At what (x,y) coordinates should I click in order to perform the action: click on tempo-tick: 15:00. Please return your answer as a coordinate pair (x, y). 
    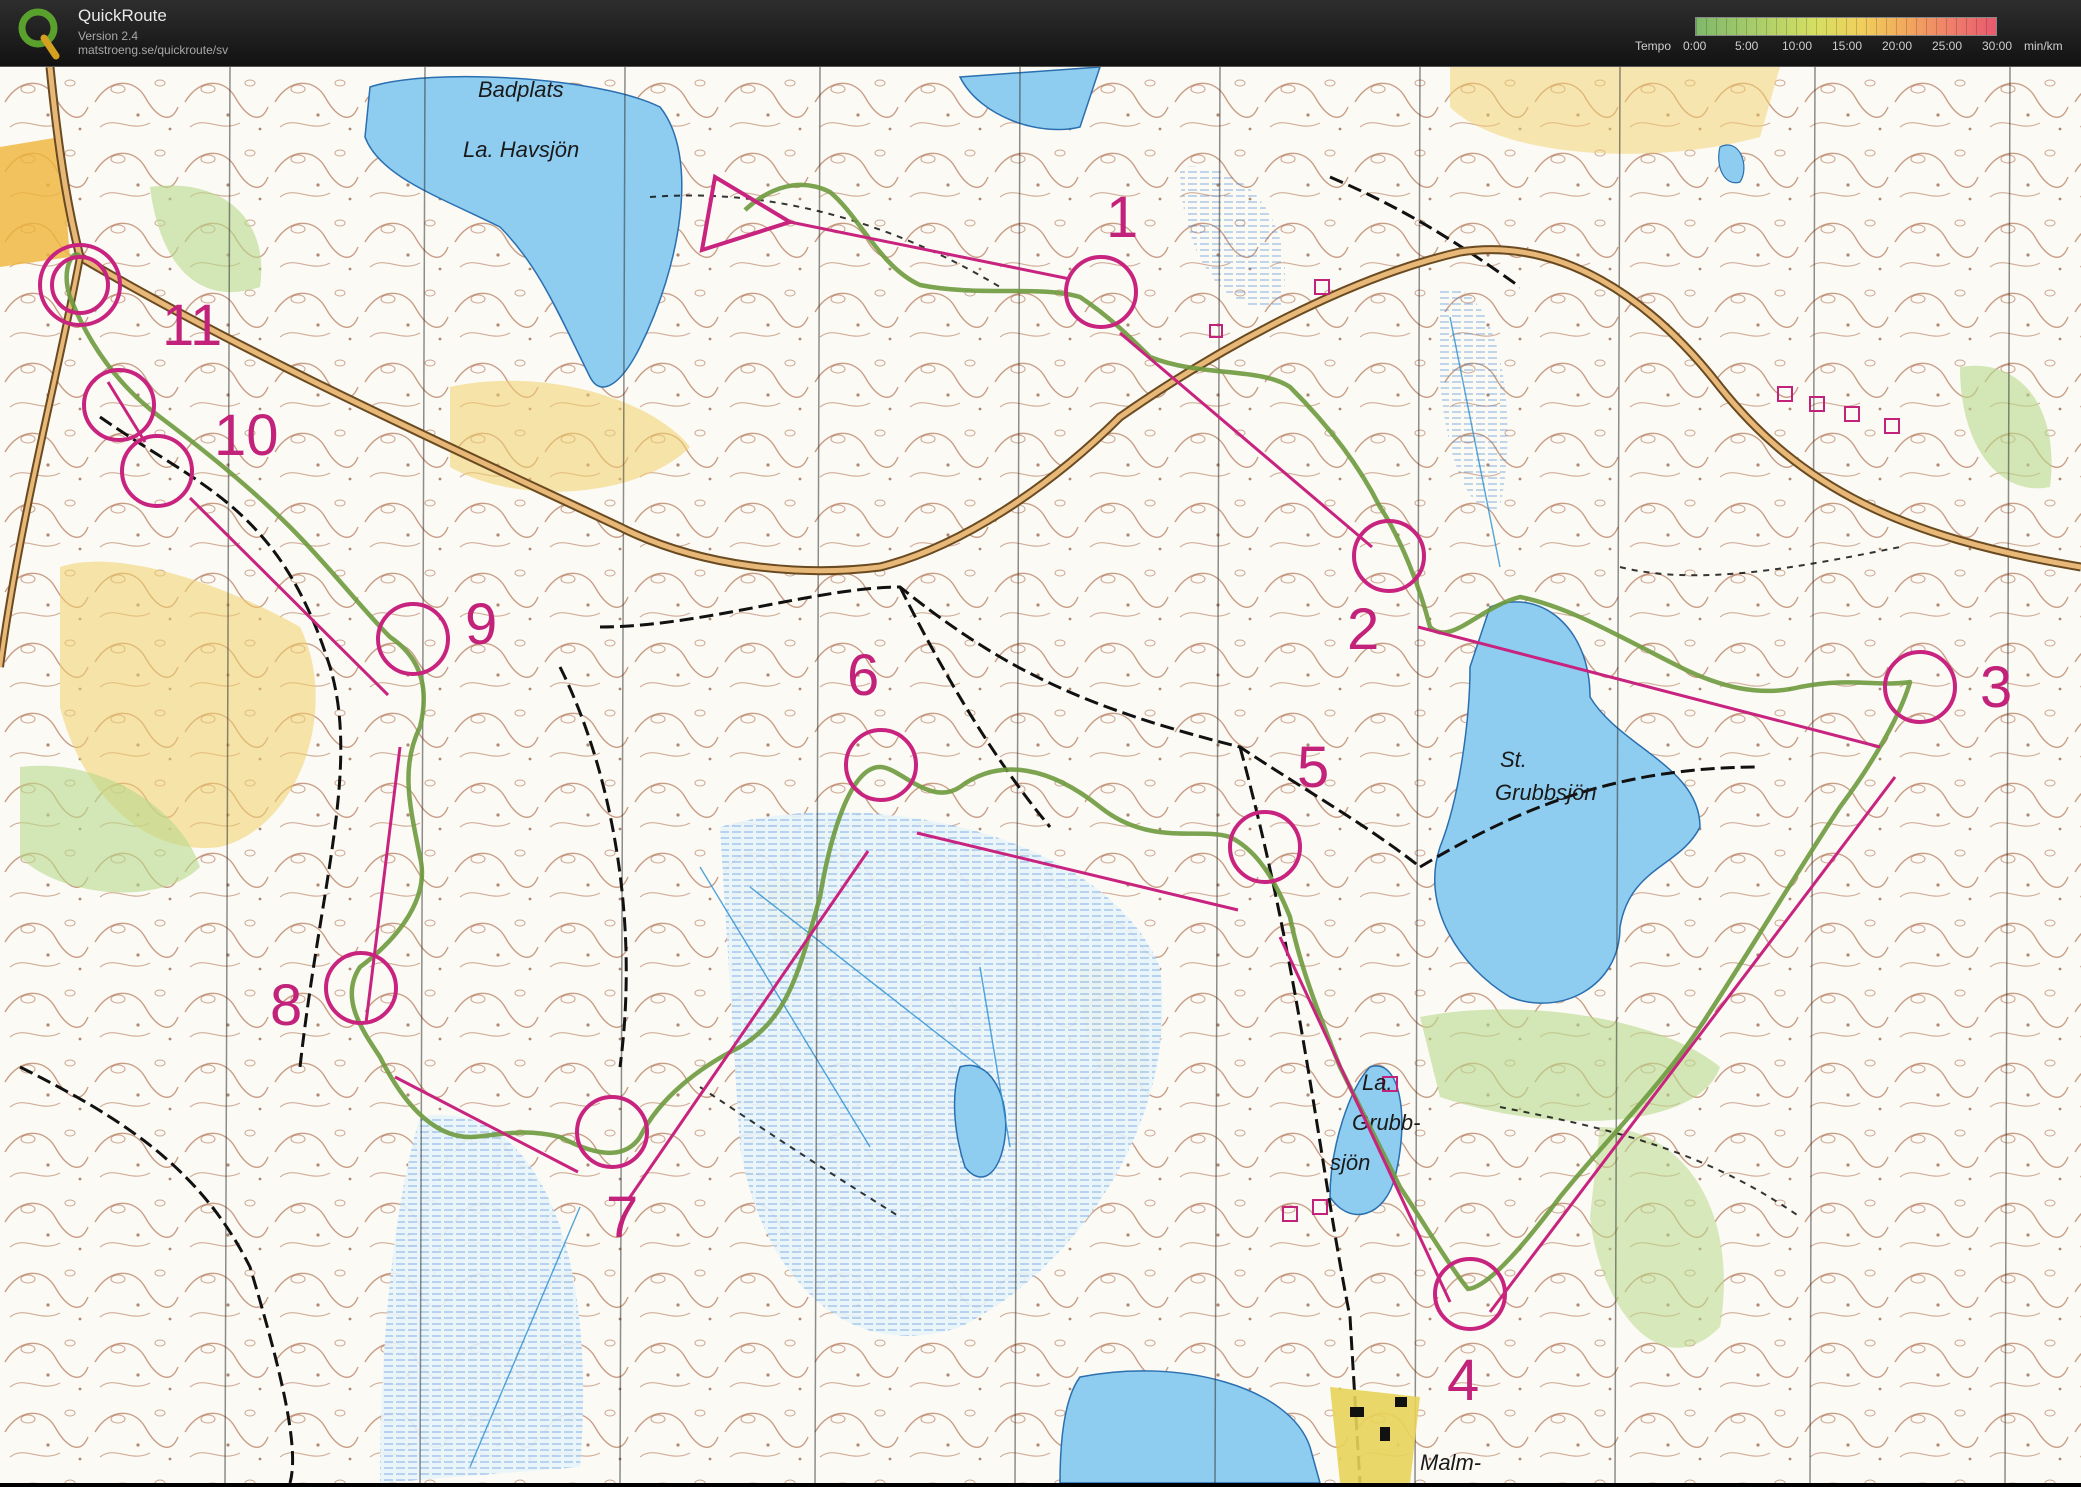
    Looking at the image, I should click on (1847, 46).